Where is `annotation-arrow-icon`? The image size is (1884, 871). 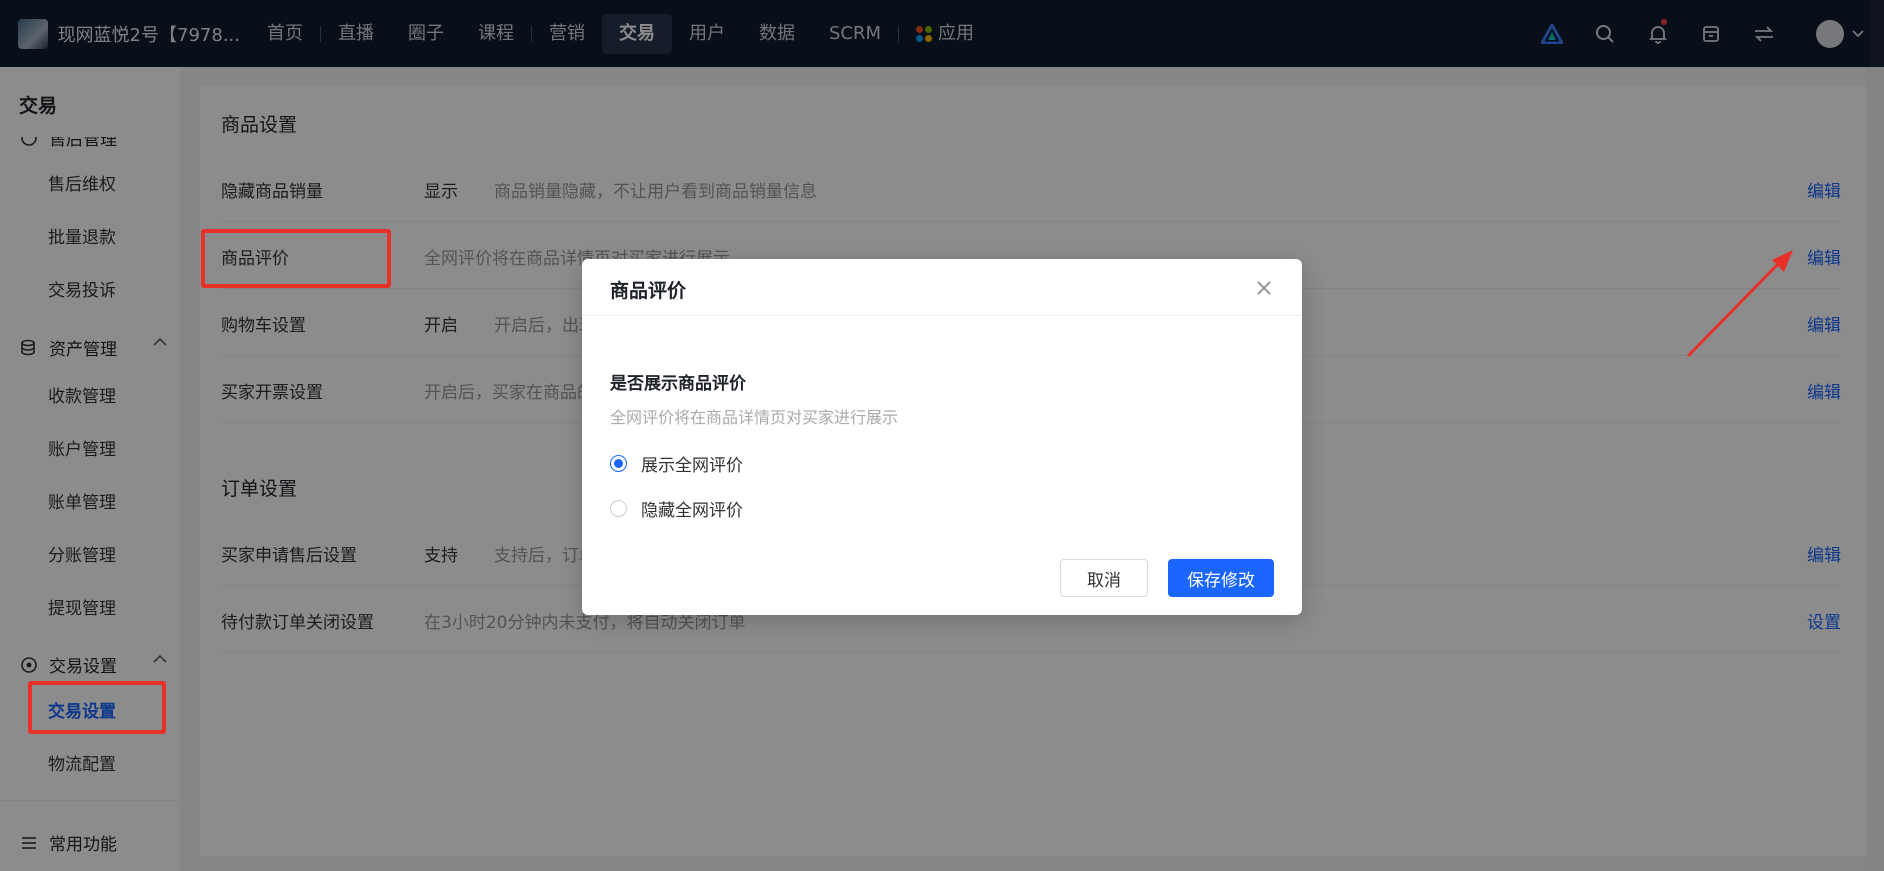
annotation-arrow-icon is located at coordinates (1739, 304).